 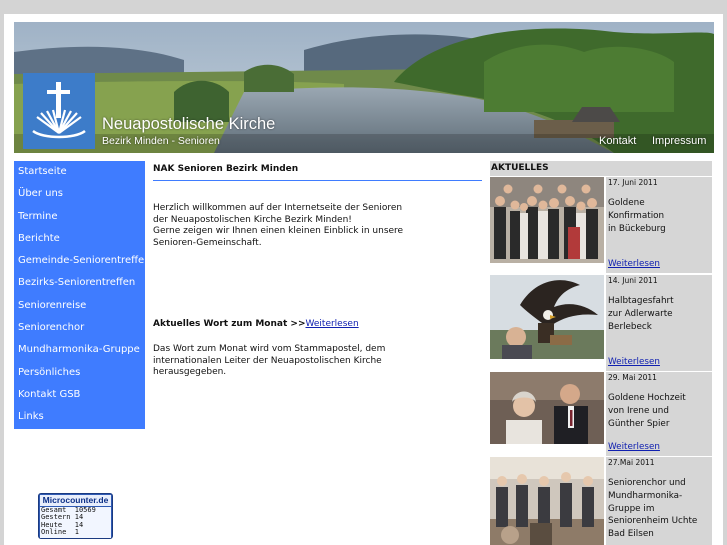 What do you see at coordinates (633, 182) in the screenshot?
I see `news-date: 17. Juni 2011` at bounding box center [633, 182].